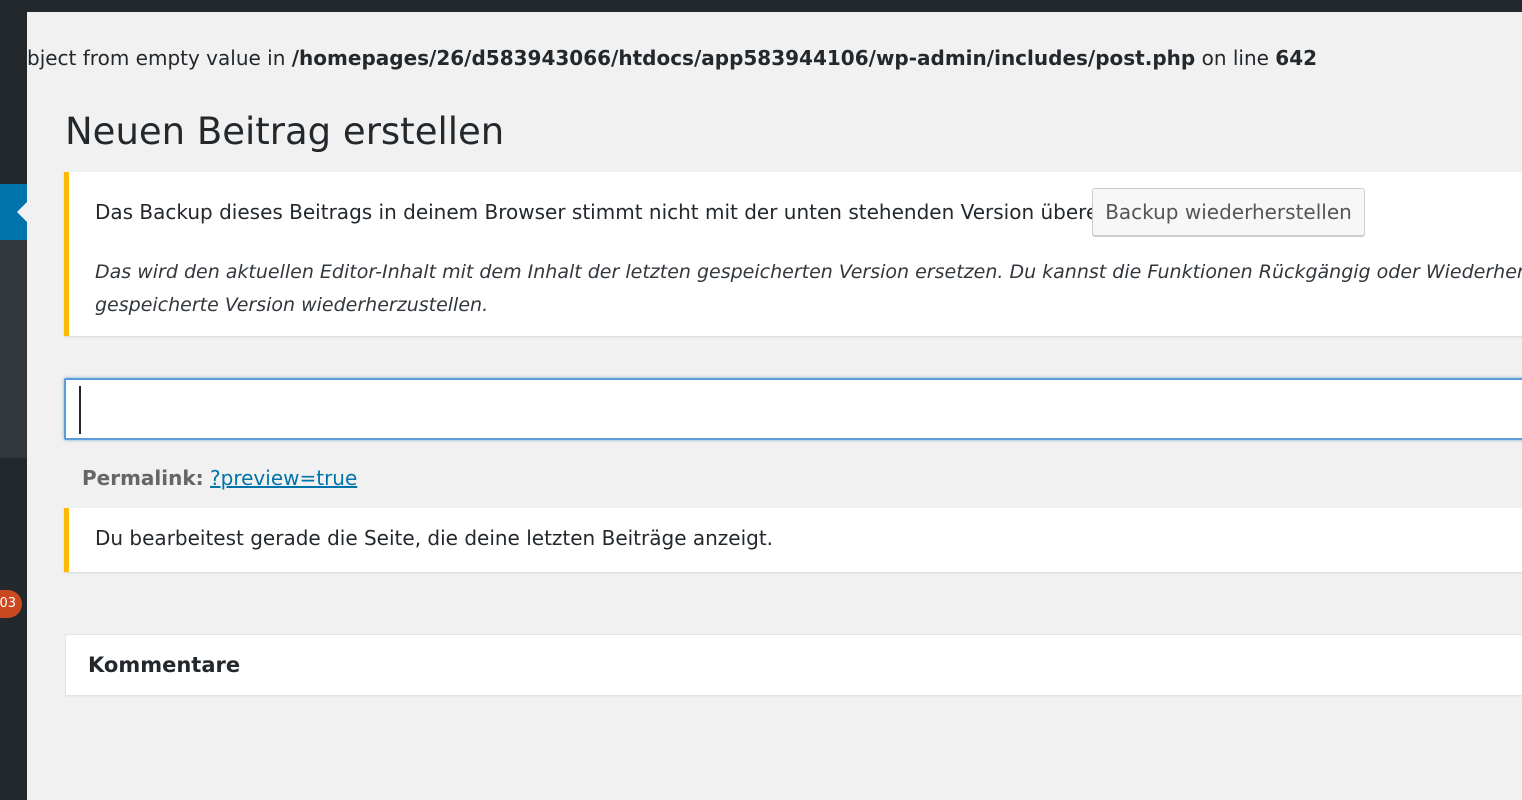 The image size is (1522, 800). I want to click on comments-heading: Kommentare, so click(164, 665).